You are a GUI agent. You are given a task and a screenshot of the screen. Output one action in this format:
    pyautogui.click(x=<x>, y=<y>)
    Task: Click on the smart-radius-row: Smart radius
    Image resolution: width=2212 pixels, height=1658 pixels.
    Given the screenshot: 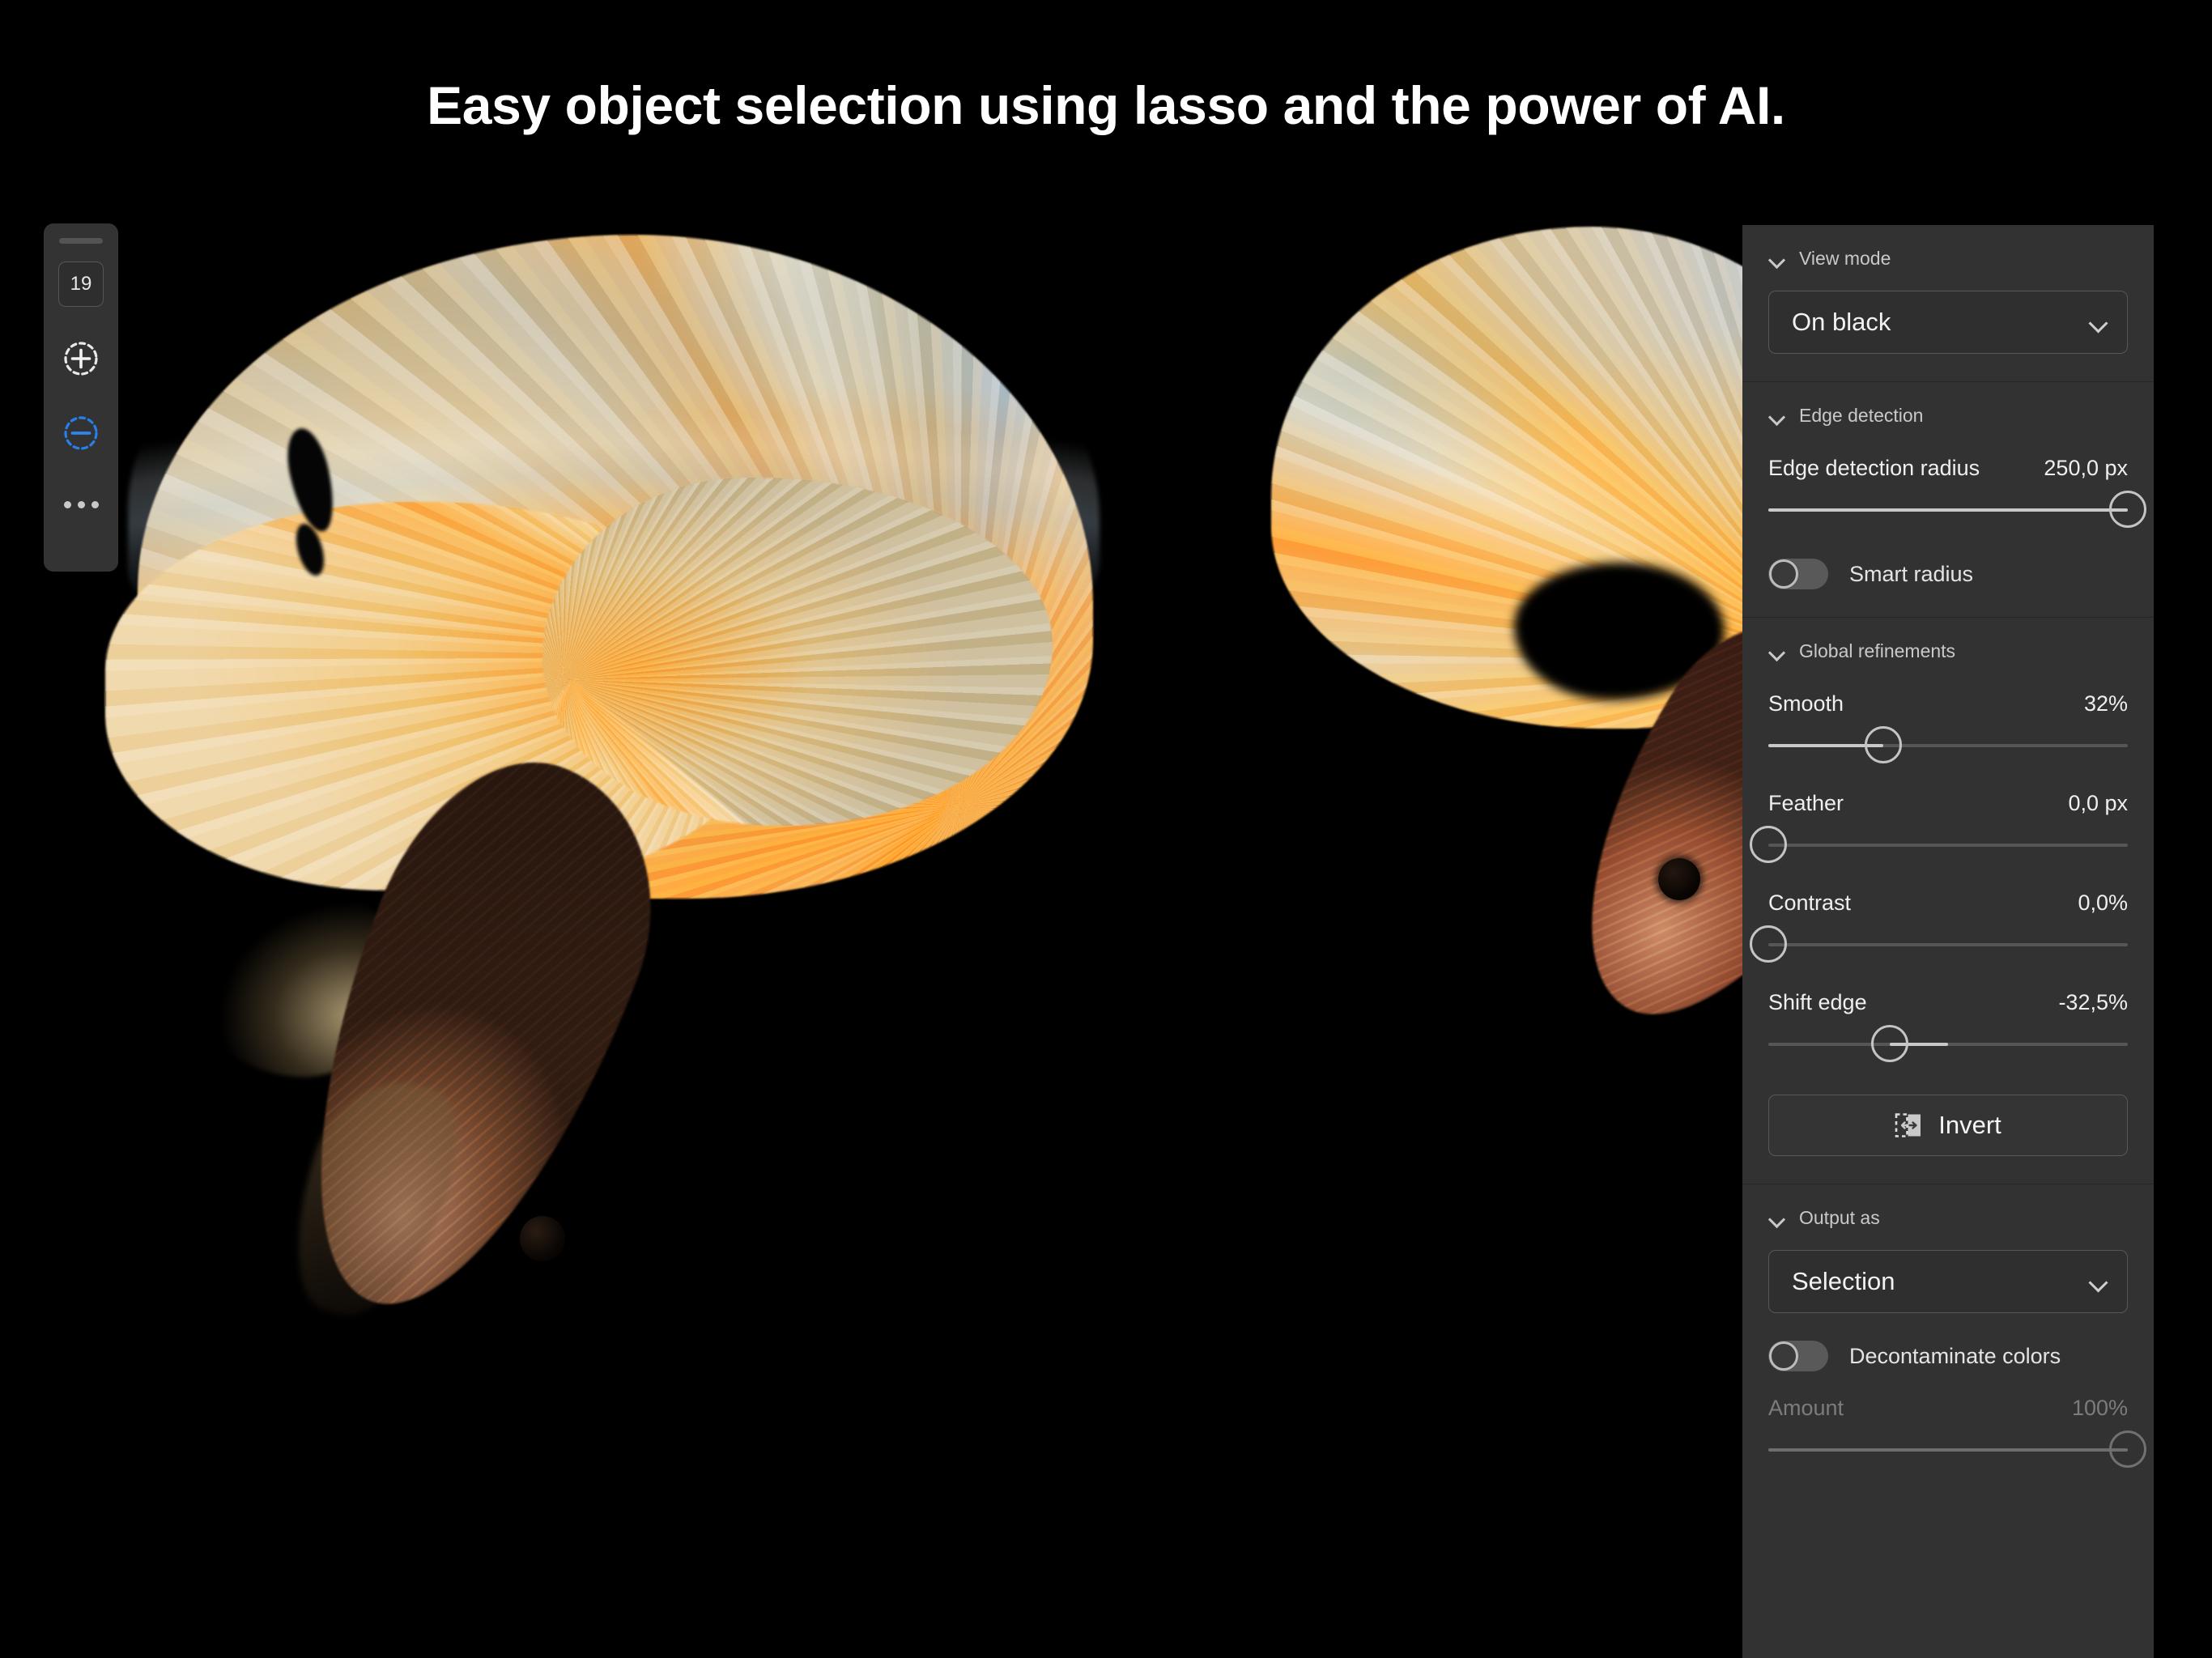 What is the action you would take?
    pyautogui.click(x=1948, y=574)
    